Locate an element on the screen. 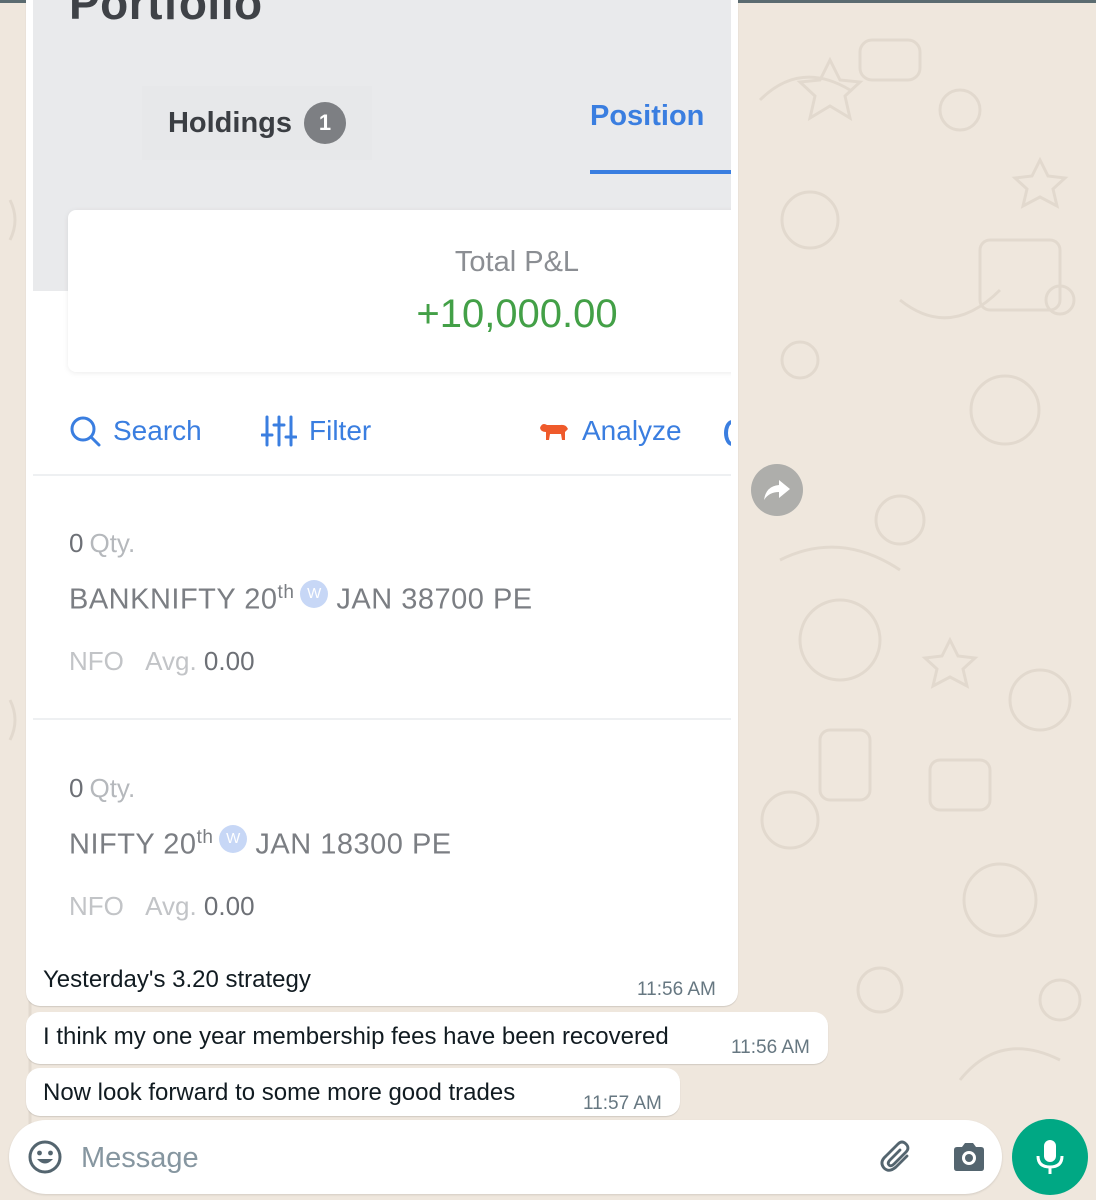 The image size is (1096, 1200). camera-button is located at coordinates (969, 1157).